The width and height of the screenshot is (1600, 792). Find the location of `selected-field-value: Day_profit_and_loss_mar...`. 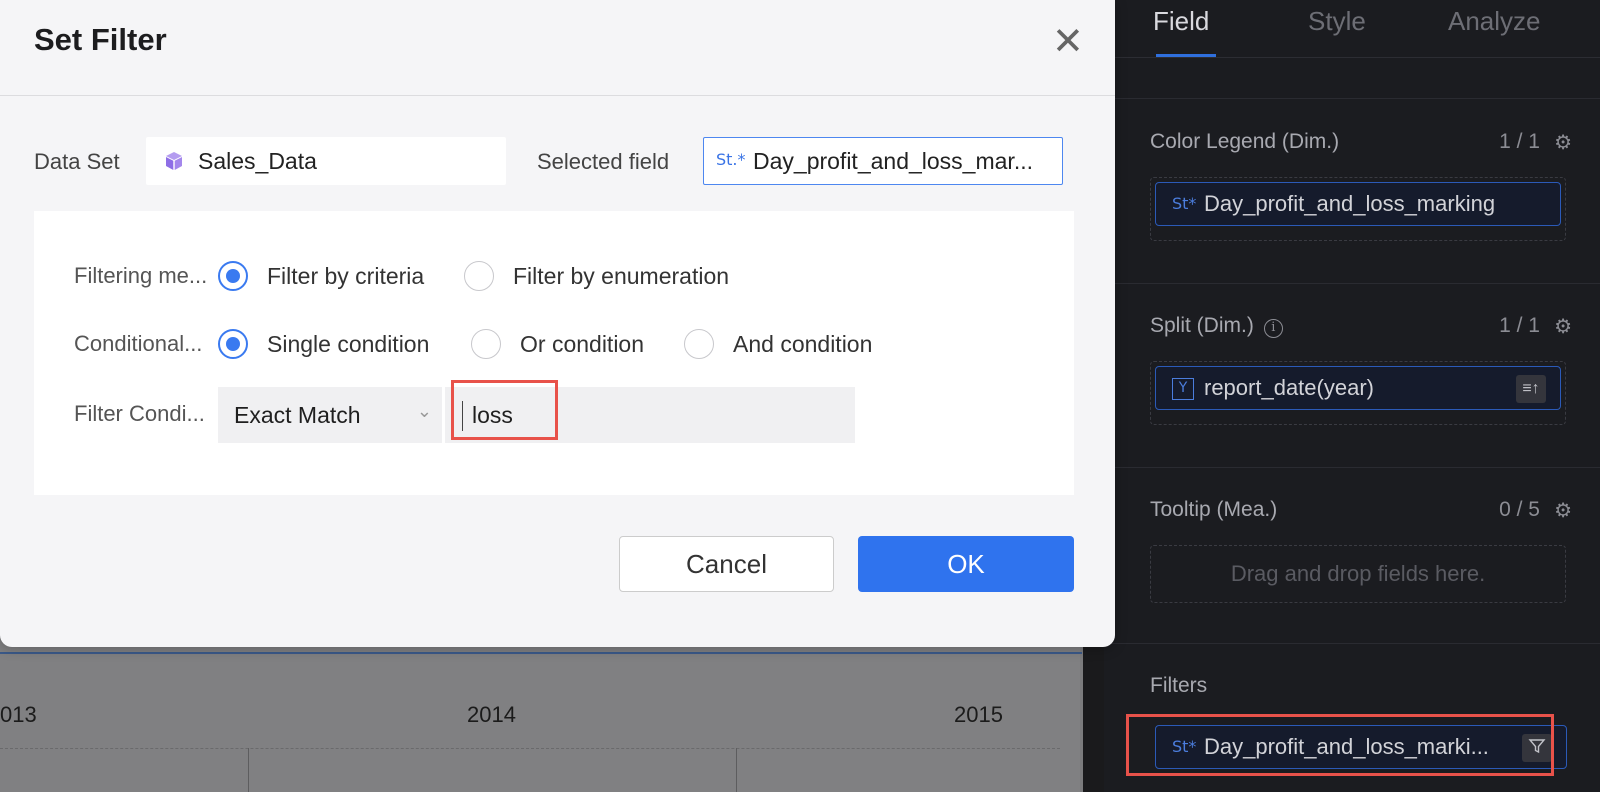

selected-field-value: Day_profit_and_loss_mar... is located at coordinates (893, 161).